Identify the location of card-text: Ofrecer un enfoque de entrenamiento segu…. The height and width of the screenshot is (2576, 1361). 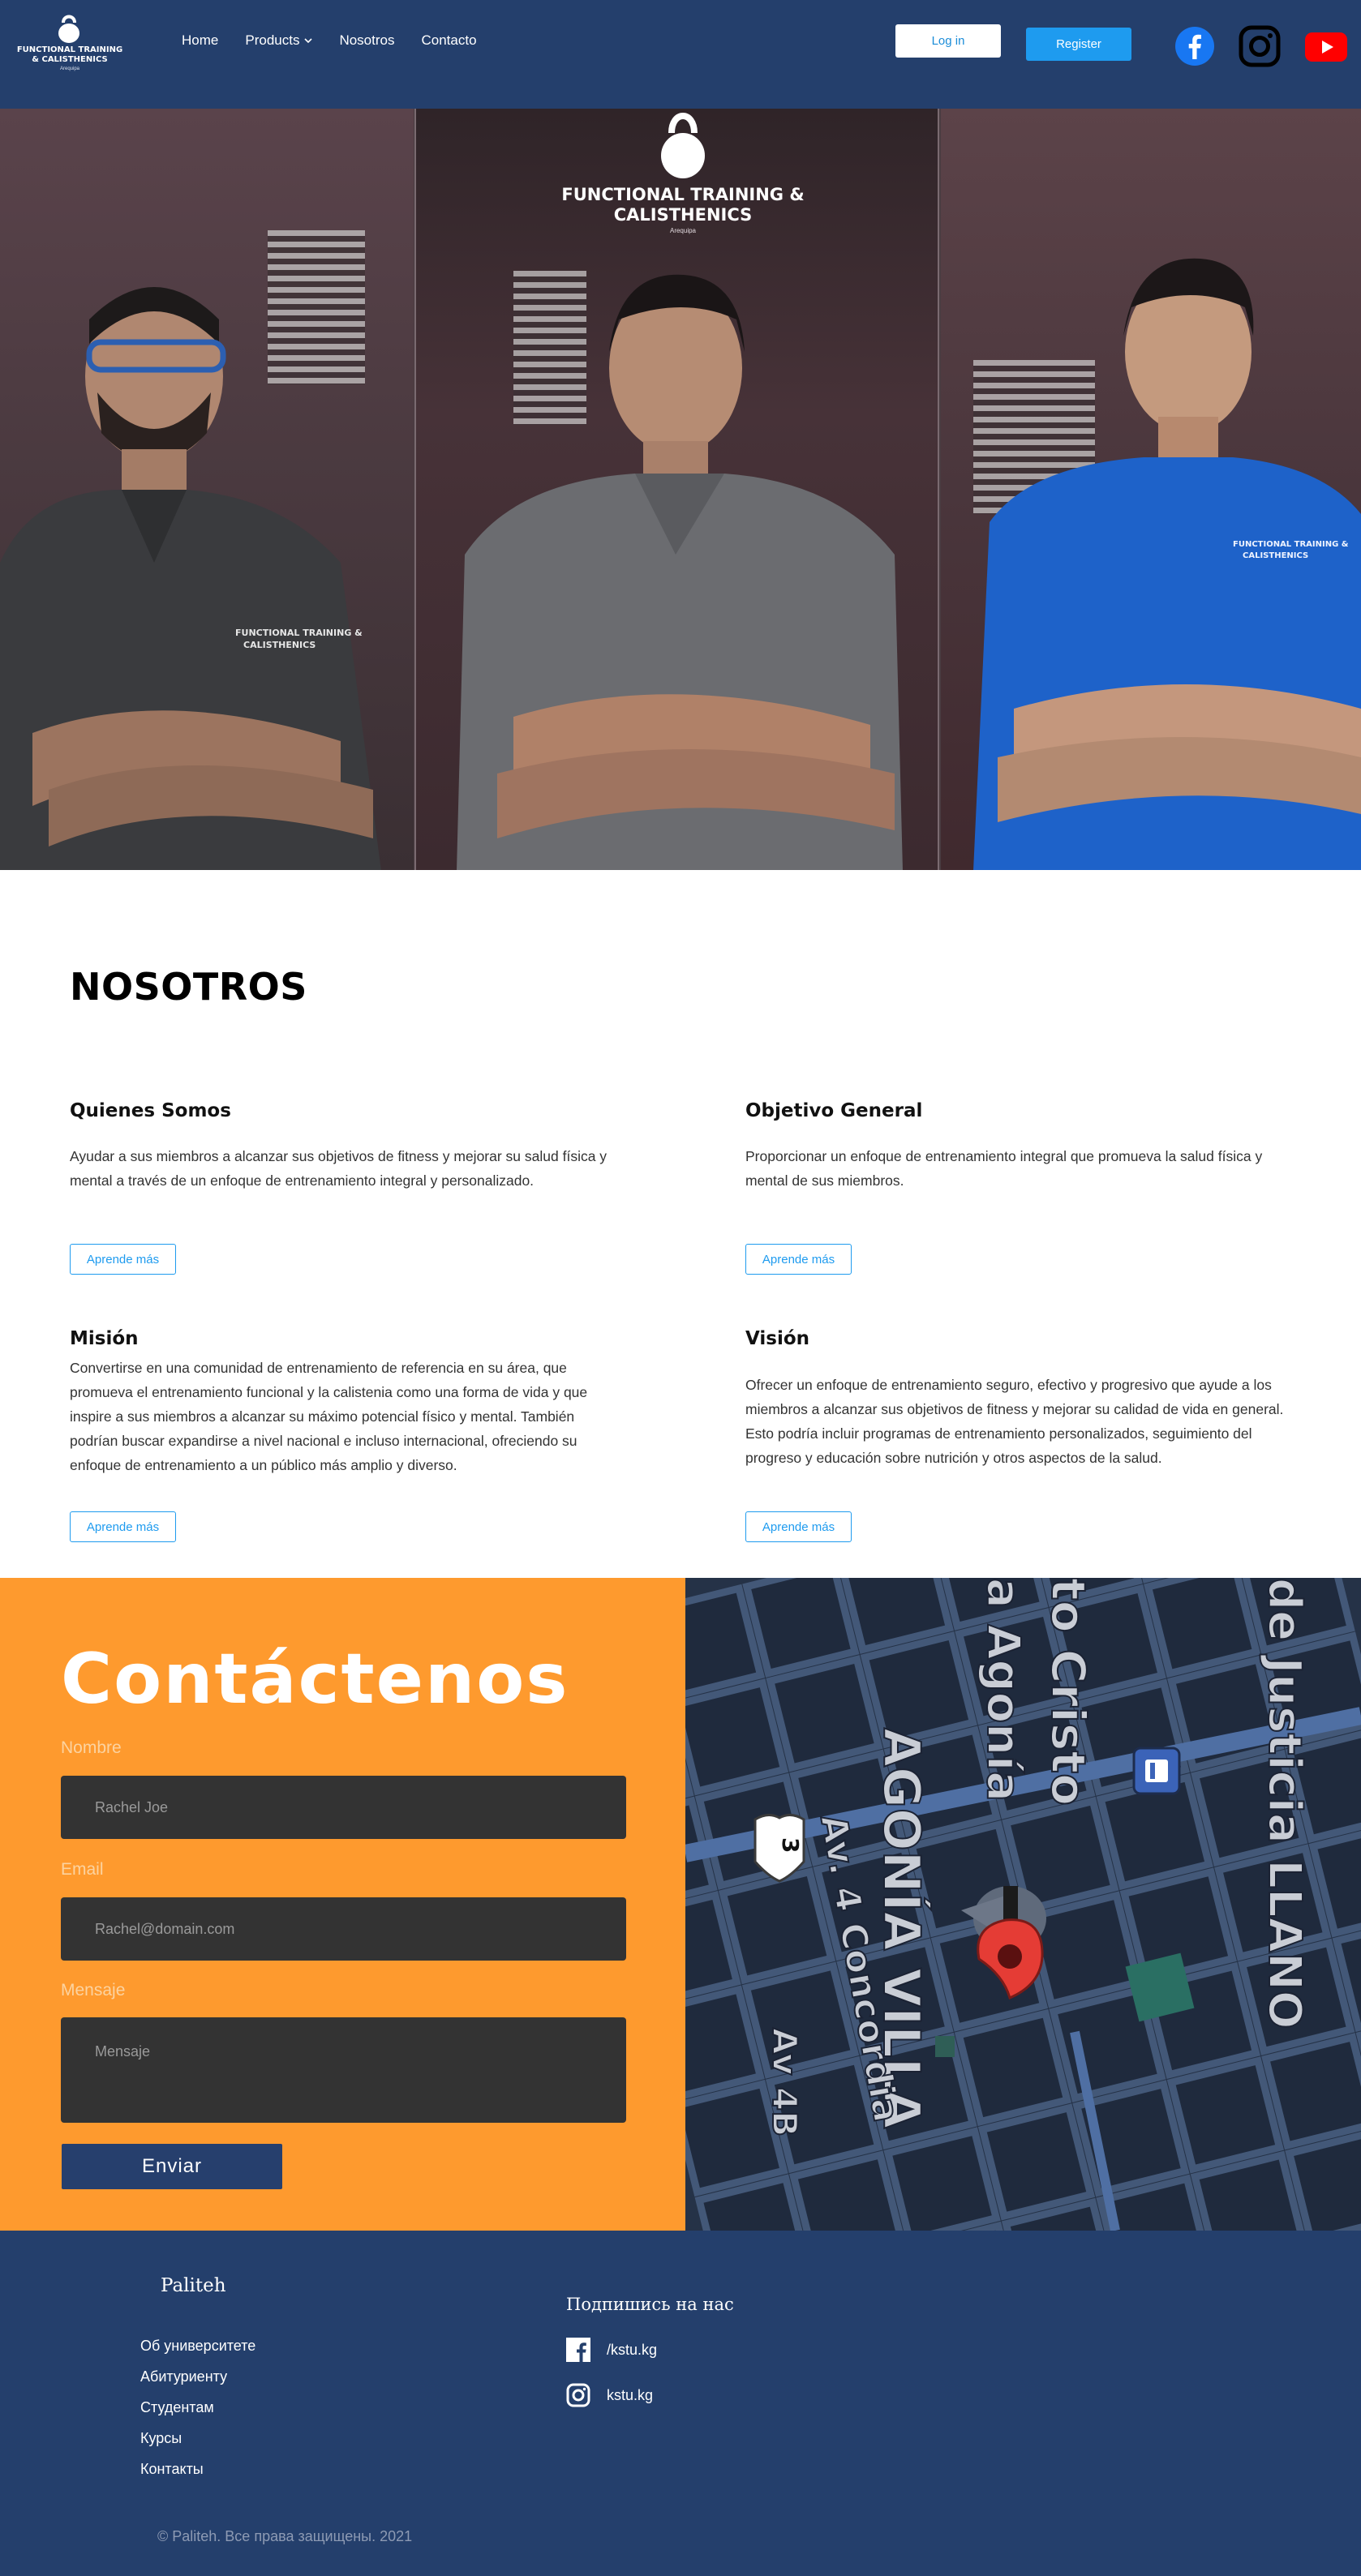
(1014, 1421).